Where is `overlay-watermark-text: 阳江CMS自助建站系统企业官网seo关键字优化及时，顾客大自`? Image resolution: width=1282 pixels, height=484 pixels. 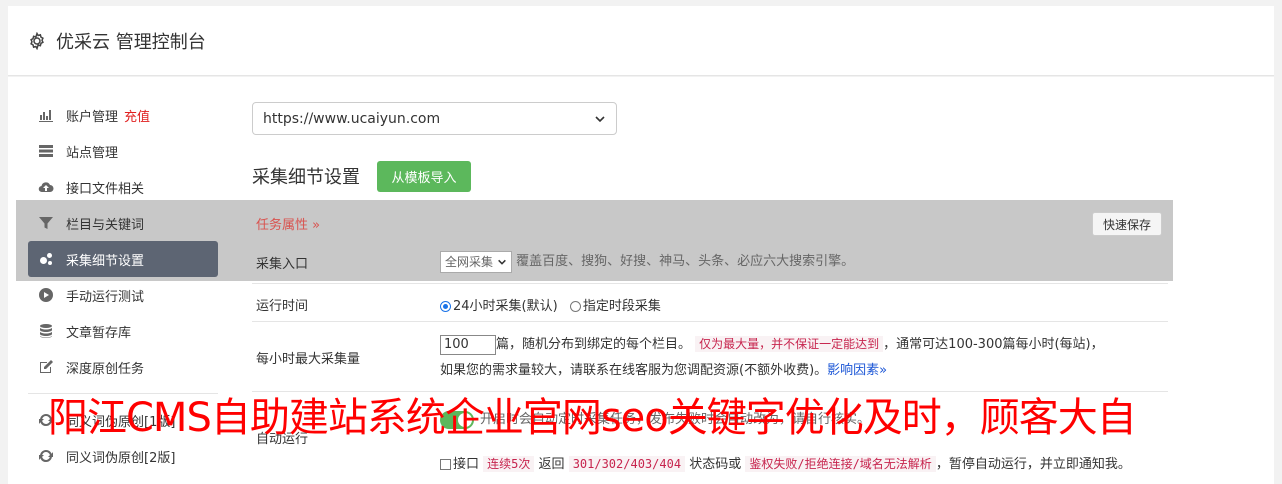 overlay-watermark-text: 阳江CMS自助建站系统企业官网seo关键字优化及时，顾客大自 is located at coordinates (592, 418).